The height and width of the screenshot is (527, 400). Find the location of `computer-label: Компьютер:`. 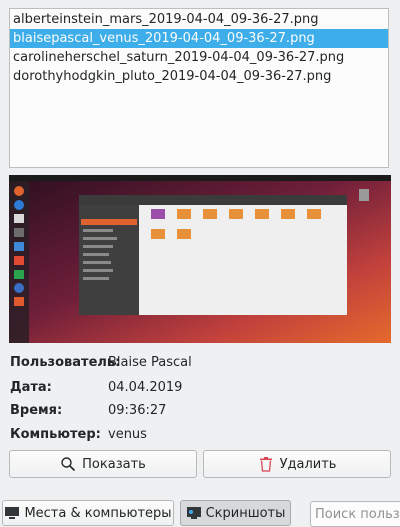

computer-label: Компьютер: is located at coordinates (55, 434).